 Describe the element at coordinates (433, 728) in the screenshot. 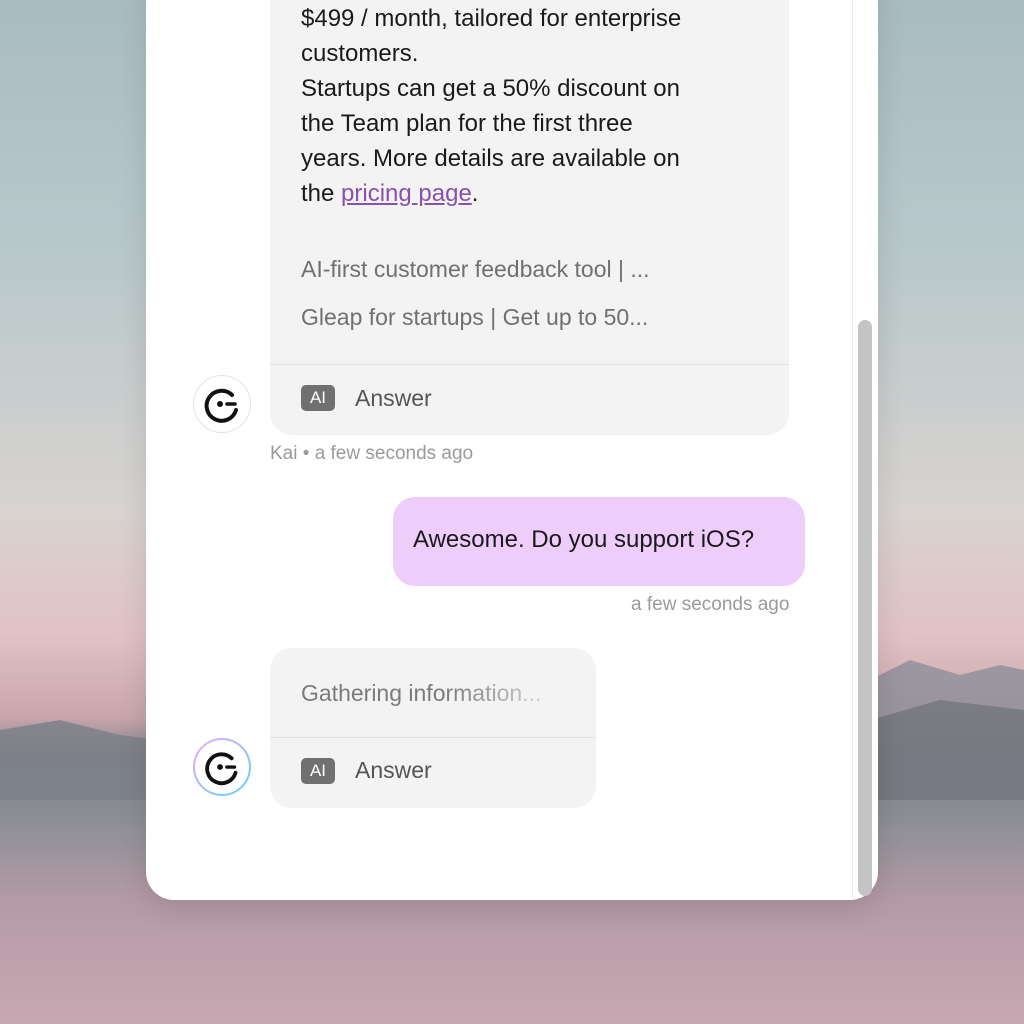

I see `bot-loading-bubble` at that location.